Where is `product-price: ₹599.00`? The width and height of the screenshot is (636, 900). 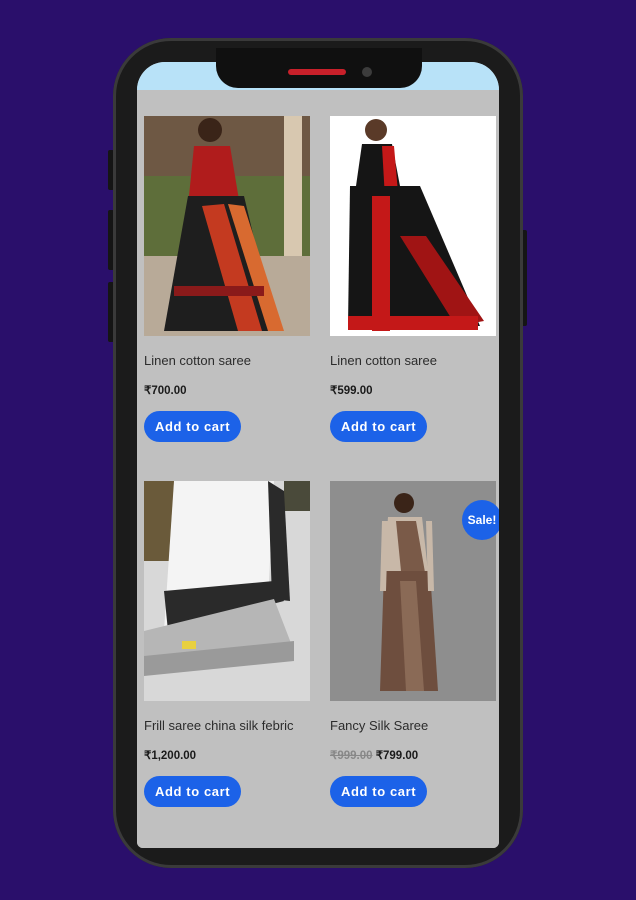
product-price: ₹599.00 is located at coordinates (351, 391).